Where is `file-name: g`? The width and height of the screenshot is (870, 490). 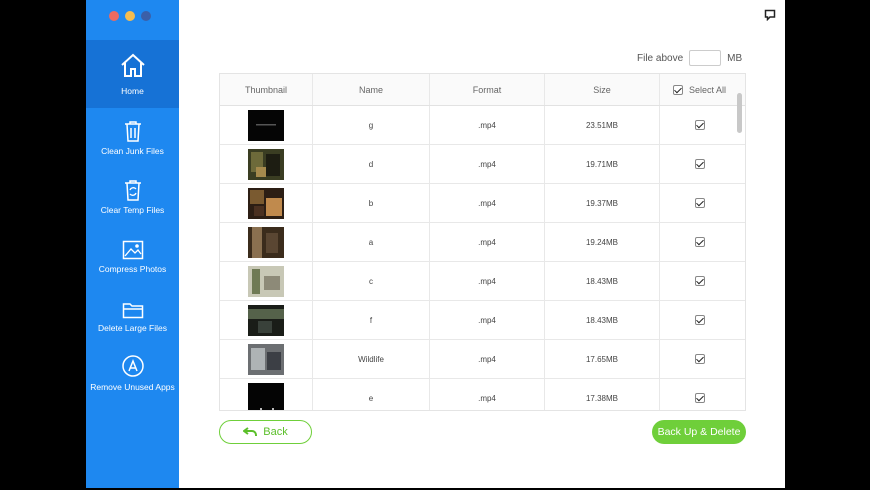
file-name: g is located at coordinates (371, 125).